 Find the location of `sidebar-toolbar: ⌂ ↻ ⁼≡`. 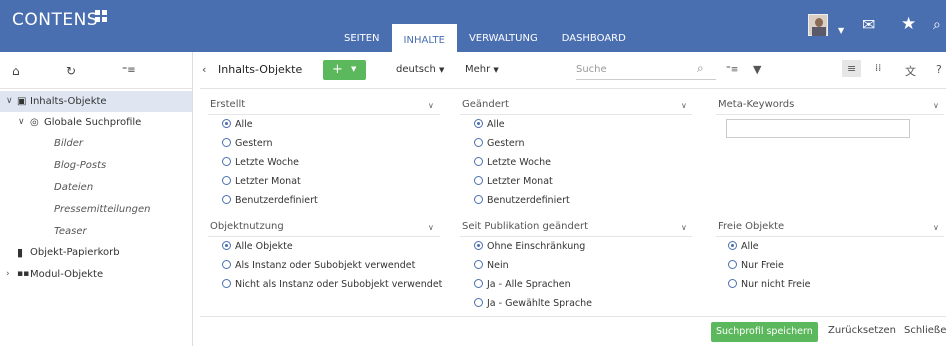

sidebar-toolbar: ⌂ ↻ ⁼≡ is located at coordinates (96, 70).